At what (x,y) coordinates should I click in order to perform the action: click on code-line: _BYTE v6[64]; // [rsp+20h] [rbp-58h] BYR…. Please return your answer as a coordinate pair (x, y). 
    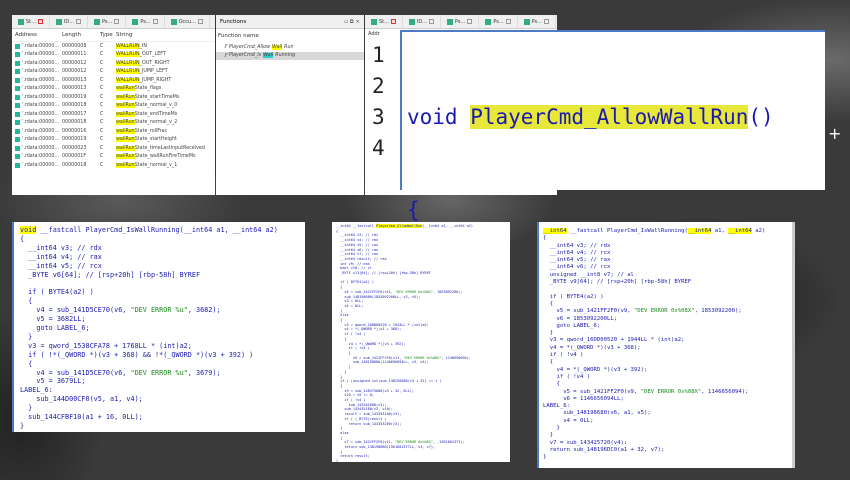
    Looking at the image, I should click on (110, 274).